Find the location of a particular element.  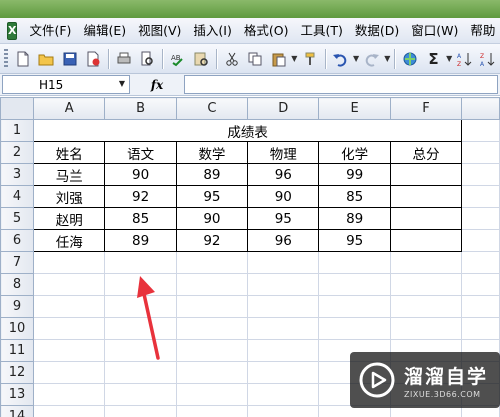

cut-icon is located at coordinates (232, 59).